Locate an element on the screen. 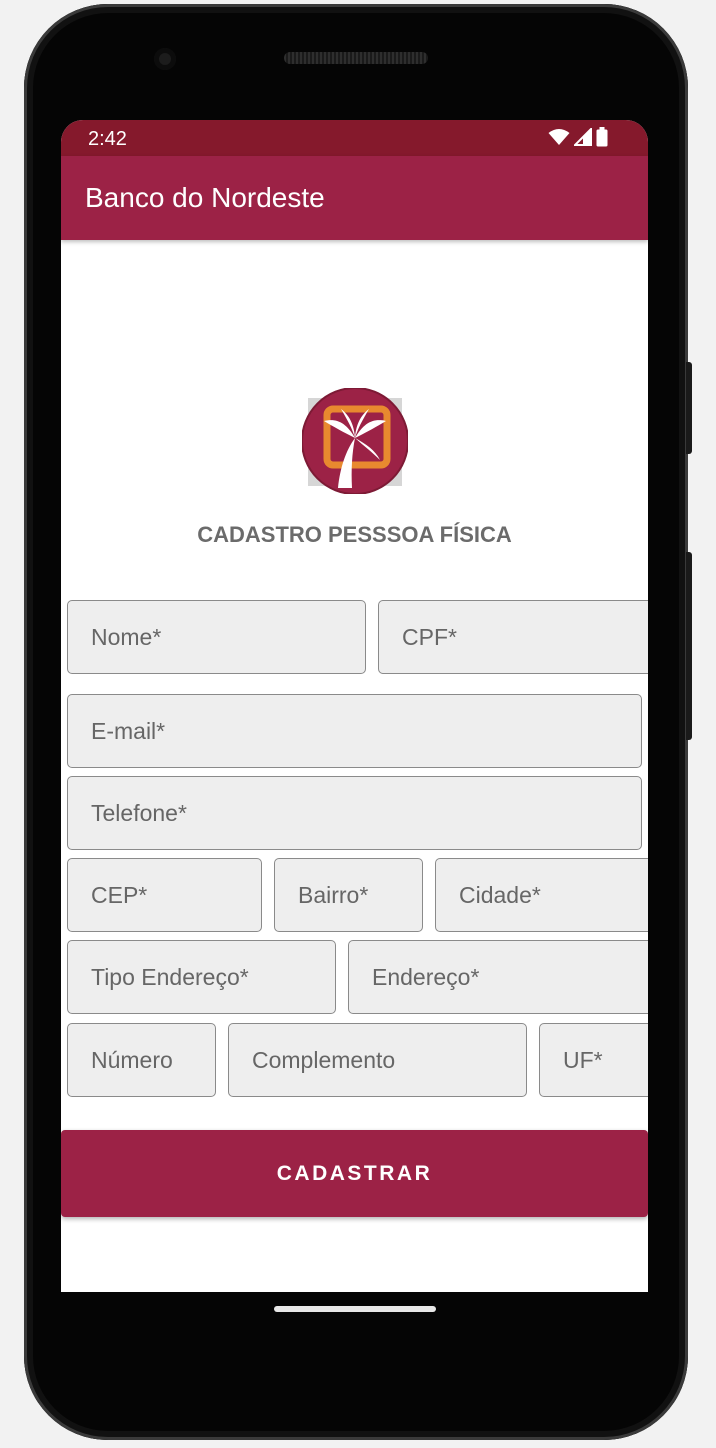 The height and width of the screenshot is (1448, 716). uf-field is located at coordinates (593, 1060).